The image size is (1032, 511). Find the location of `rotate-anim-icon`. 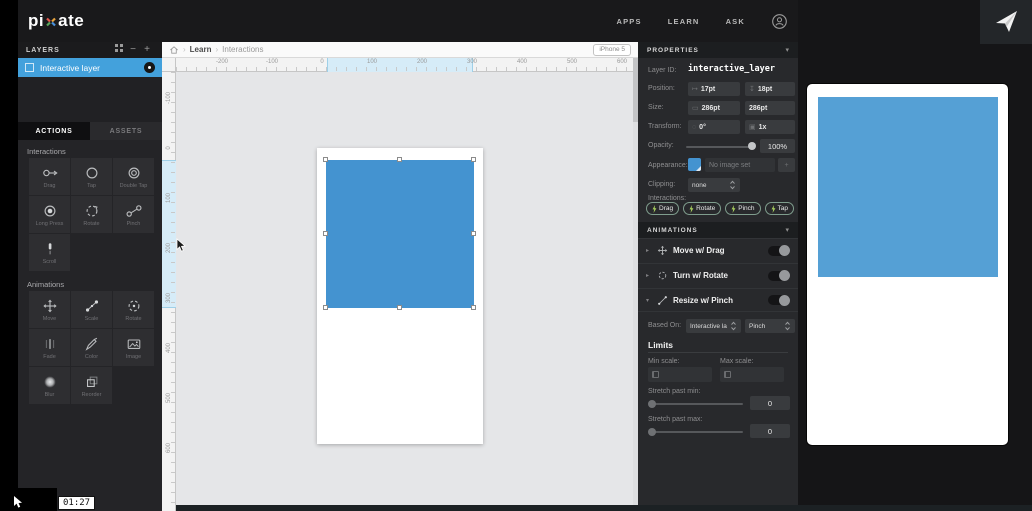

rotate-anim-icon is located at coordinates (662, 275).